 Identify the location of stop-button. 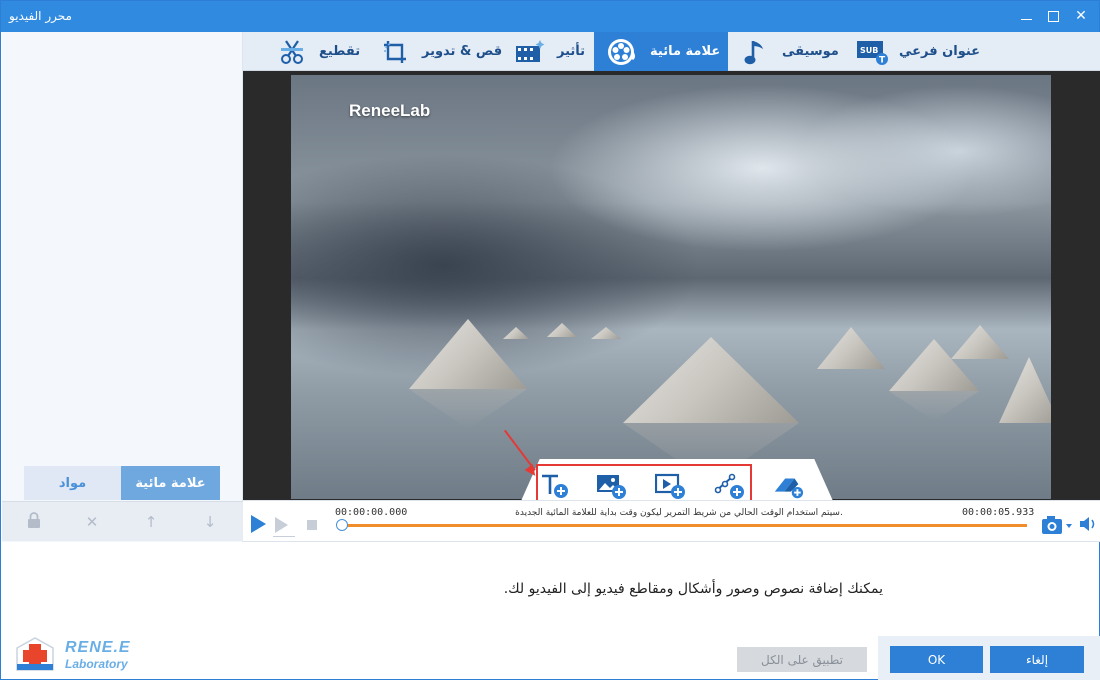
(312, 525).